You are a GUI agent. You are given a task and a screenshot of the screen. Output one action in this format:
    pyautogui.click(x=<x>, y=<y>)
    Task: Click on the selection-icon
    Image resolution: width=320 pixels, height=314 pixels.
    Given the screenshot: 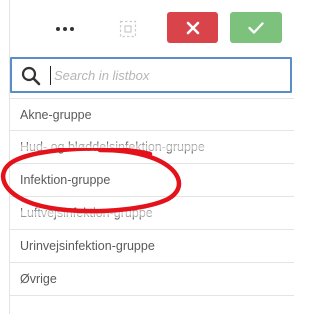 What is the action you would take?
    pyautogui.click(x=128, y=29)
    